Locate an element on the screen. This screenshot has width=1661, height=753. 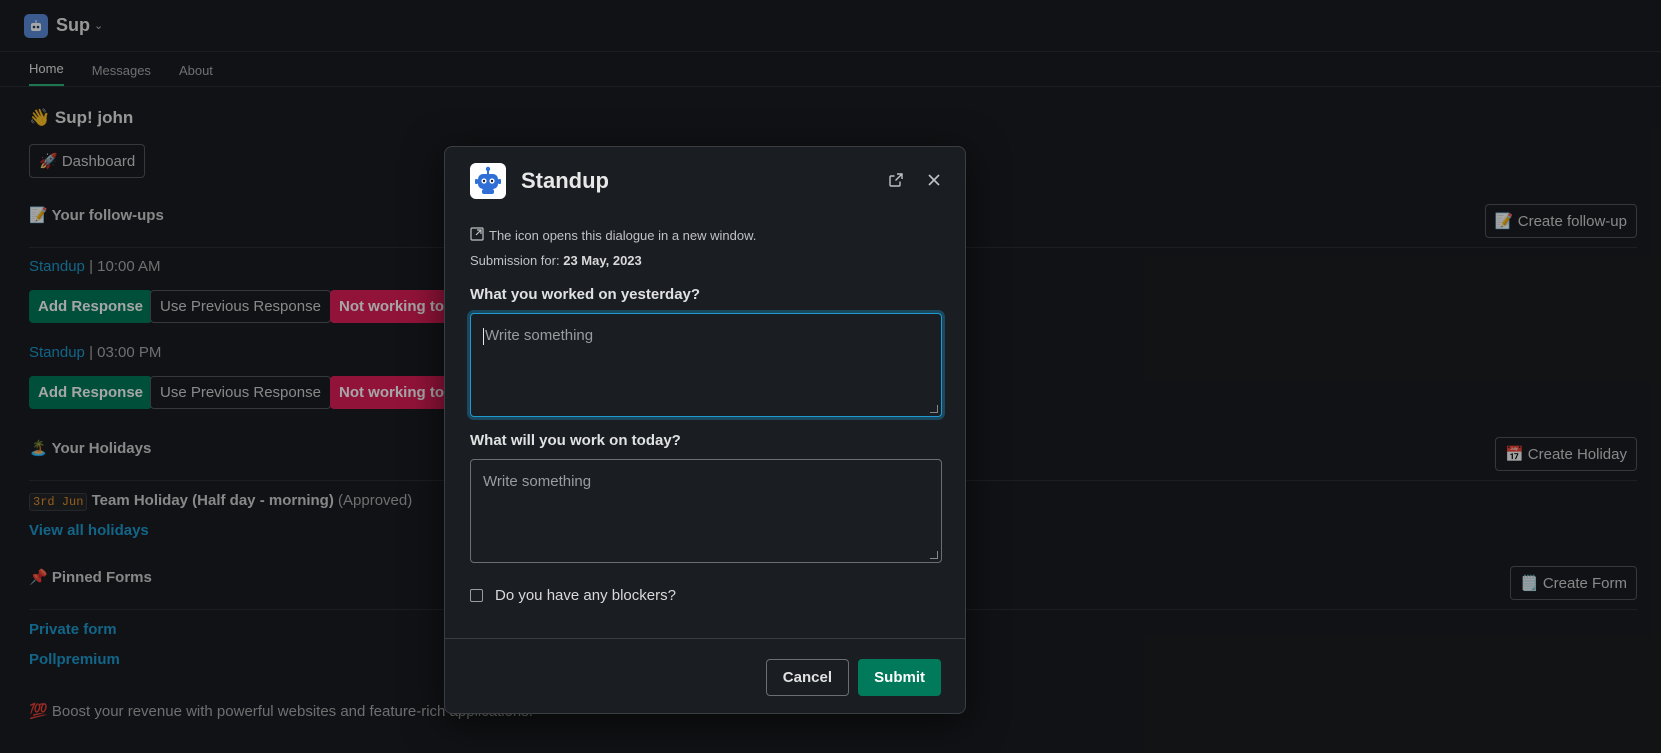
yesterday-textarea: Write something is located at coordinates (706, 365).